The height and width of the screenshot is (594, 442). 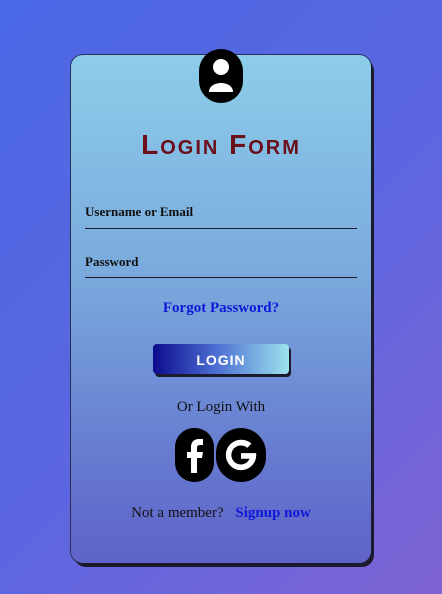 I want to click on signup-link: Signup now, so click(x=272, y=513).